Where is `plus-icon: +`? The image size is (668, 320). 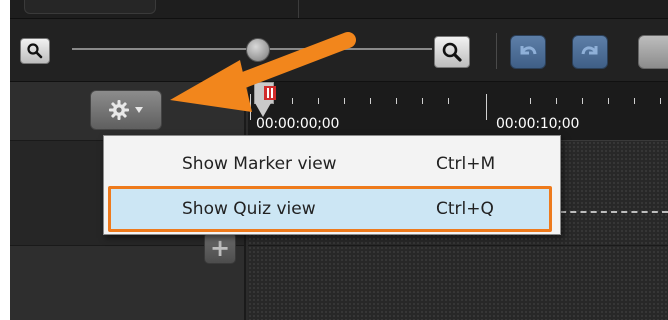
plus-icon: + is located at coordinates (220, 248).